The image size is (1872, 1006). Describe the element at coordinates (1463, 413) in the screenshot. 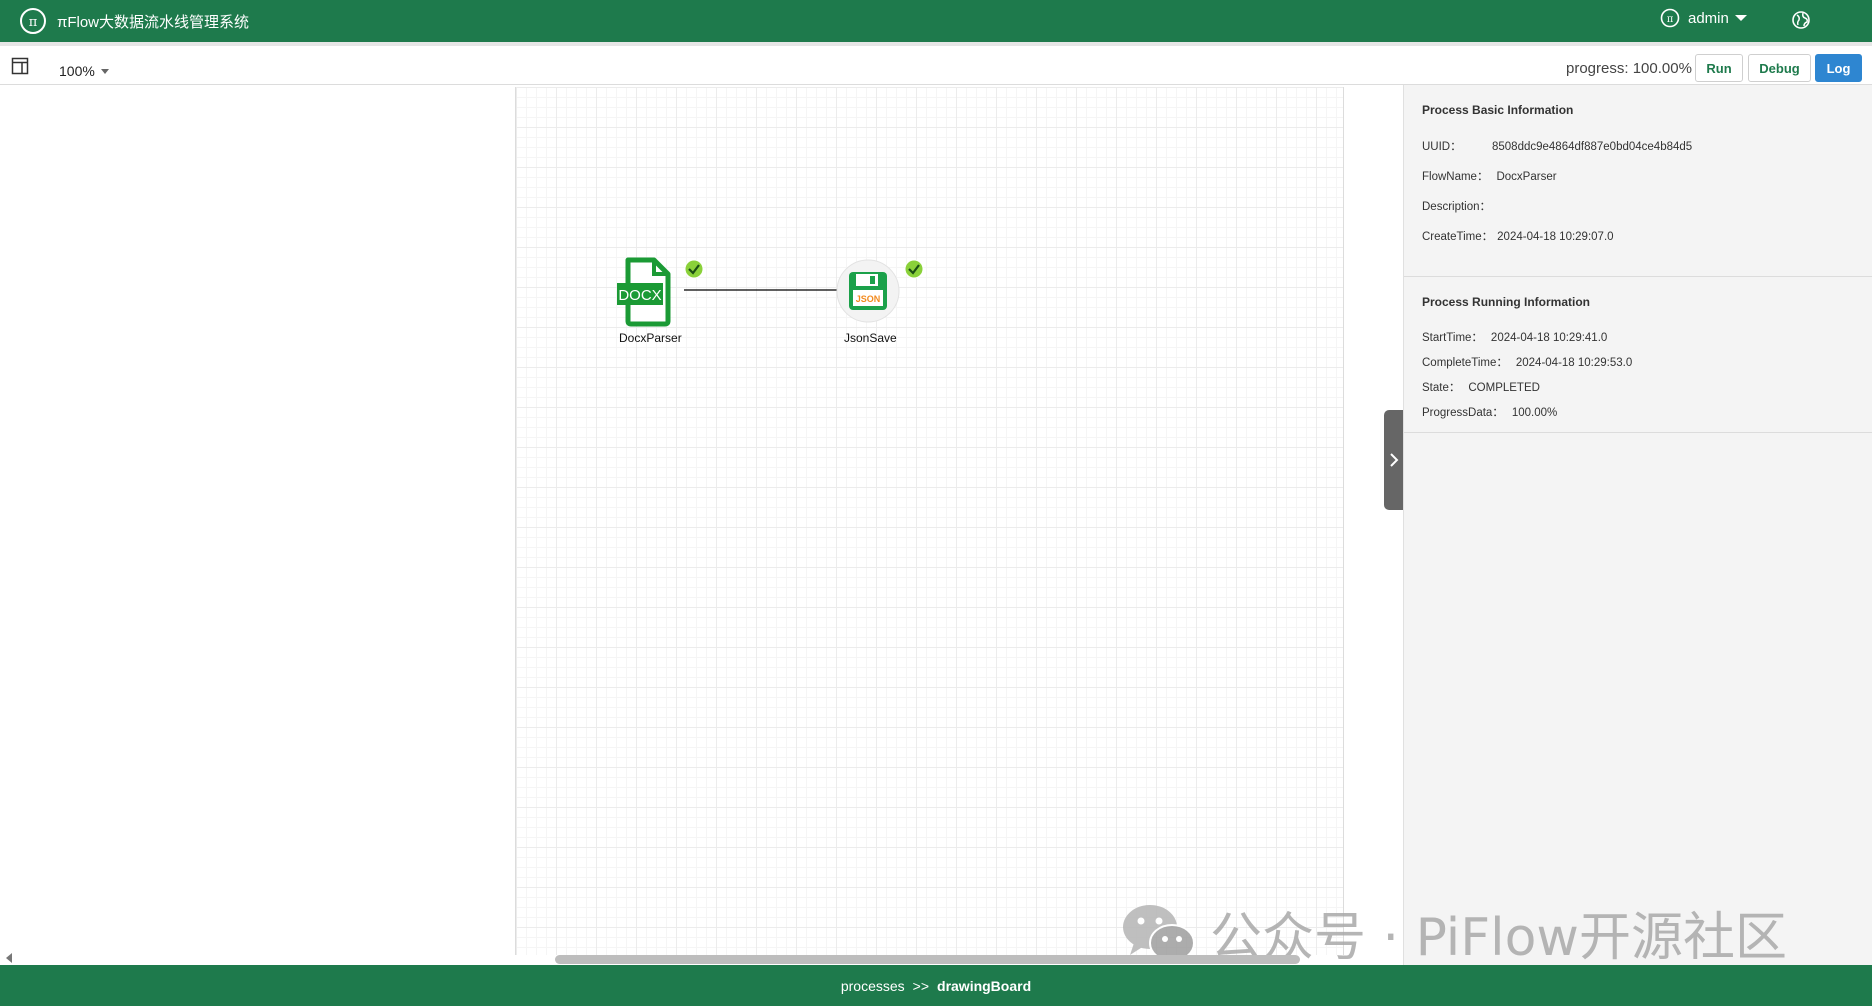

I see `progressdata-label: ProgressData：` at that location.